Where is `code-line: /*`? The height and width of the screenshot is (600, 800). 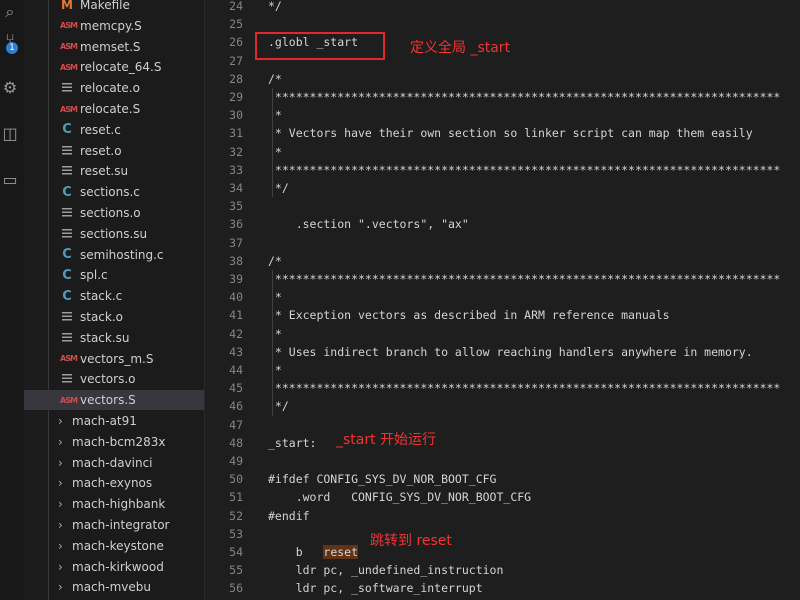 code-line: /* is located at coordinates (275, 79).